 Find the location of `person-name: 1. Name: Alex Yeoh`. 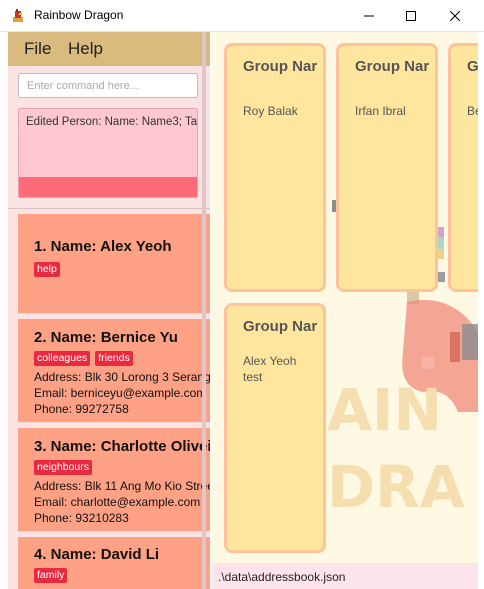

person-name: 1. Name: Alex Yeoh is located at coordinates (103, 246).